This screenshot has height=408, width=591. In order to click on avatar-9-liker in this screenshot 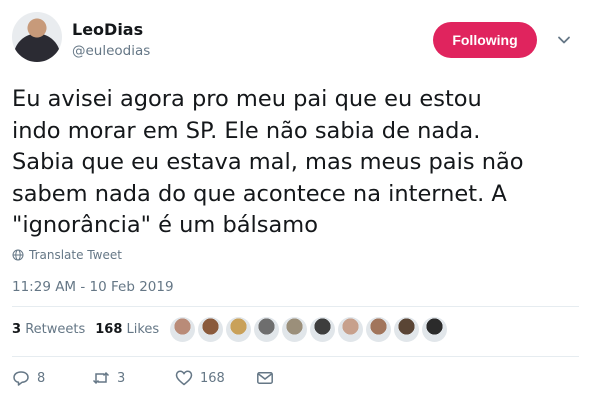, I will do `click(406, 329)`.